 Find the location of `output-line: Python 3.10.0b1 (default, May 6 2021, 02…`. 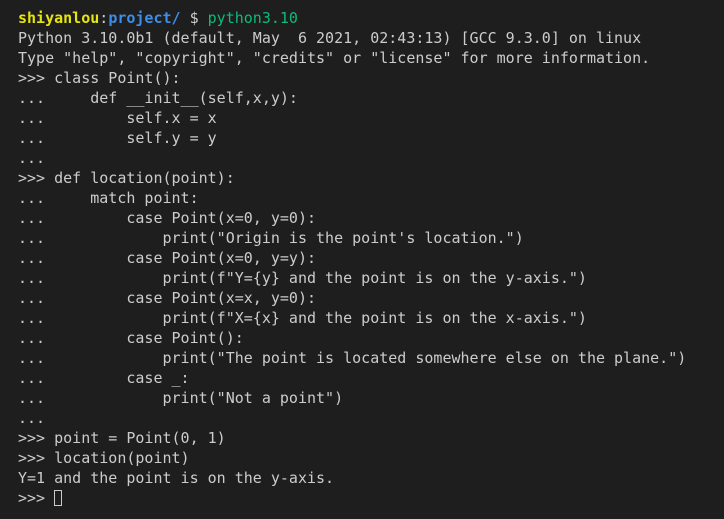

output-line: Python 3.10.0b1 (default, May 6 2021, 02… is located at coordinates (330, 38).